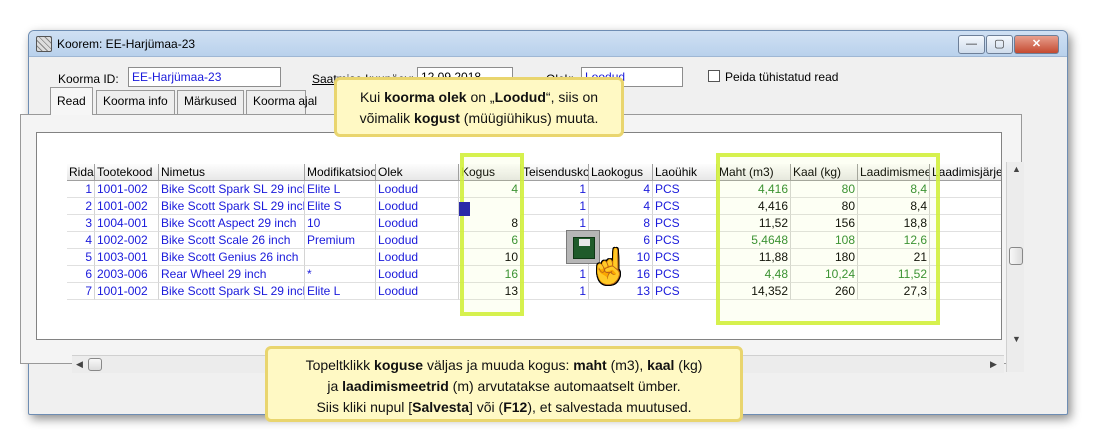 This screenshot has width=1095, height=442. What do you see at coordinates (1016, 339) in the screenshot?
I see `scroll-down-arrow-icon: ▼` at bounding box center [1016, 339].